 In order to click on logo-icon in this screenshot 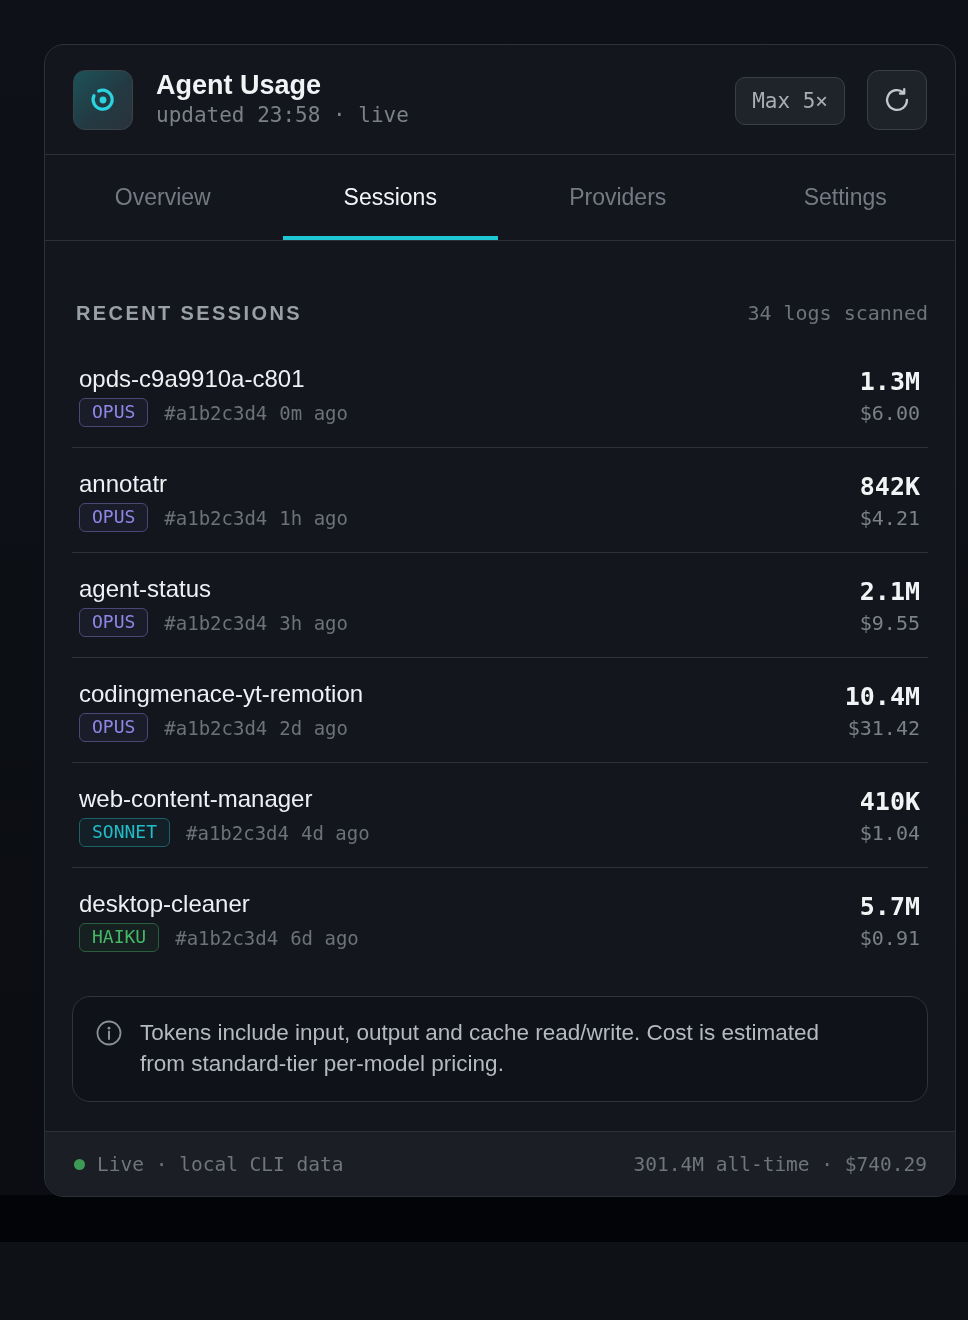, I will do `click(103, 99)`.